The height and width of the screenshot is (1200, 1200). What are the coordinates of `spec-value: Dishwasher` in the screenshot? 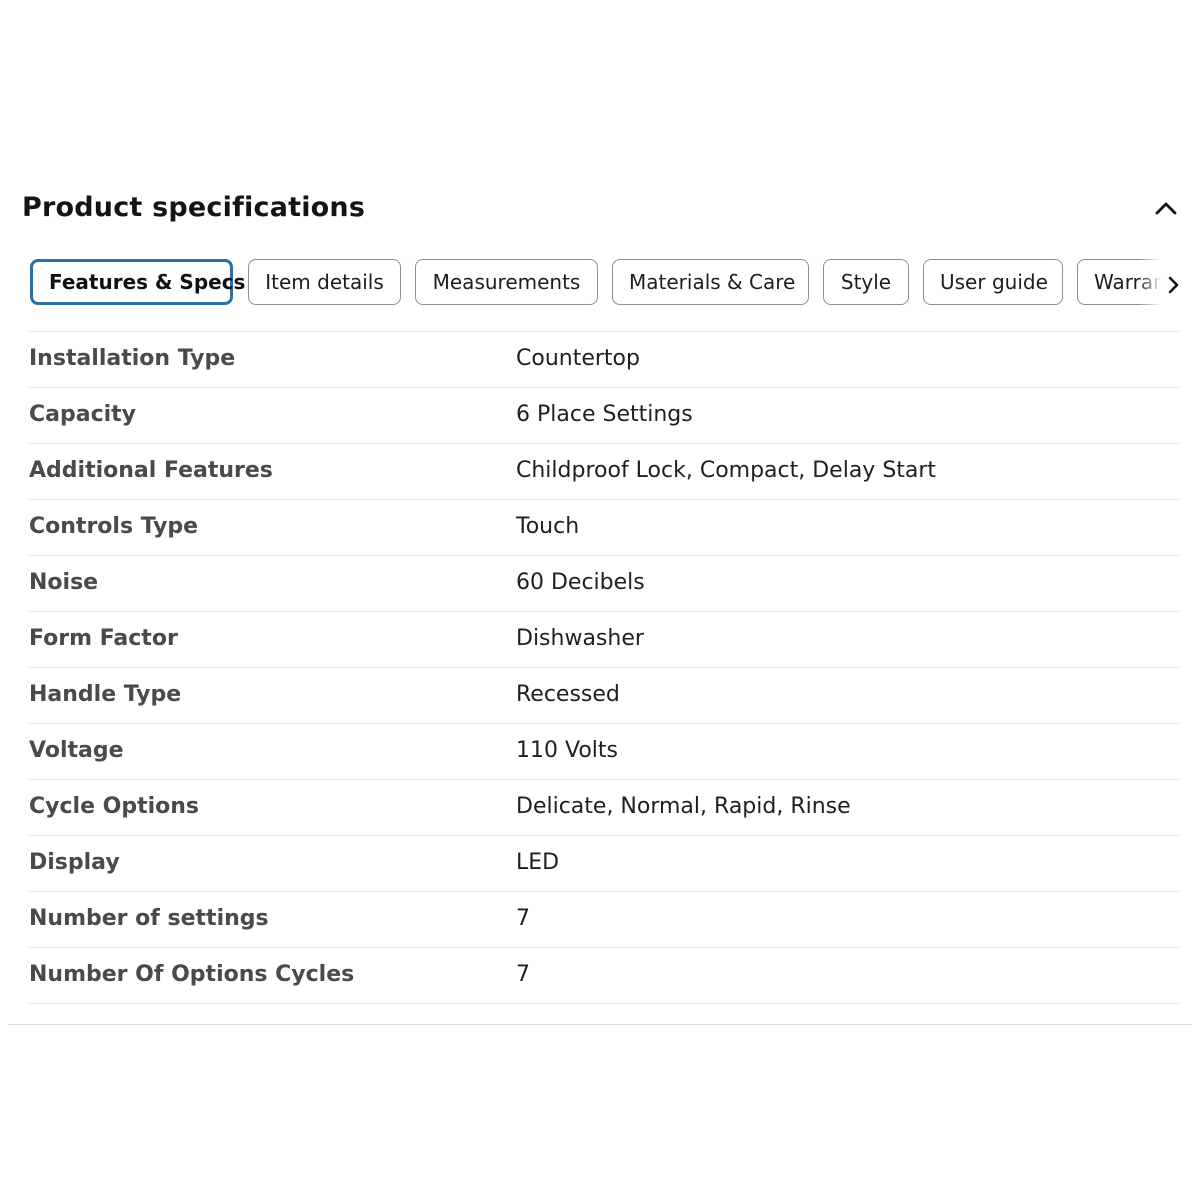 It's located at (580, 638).